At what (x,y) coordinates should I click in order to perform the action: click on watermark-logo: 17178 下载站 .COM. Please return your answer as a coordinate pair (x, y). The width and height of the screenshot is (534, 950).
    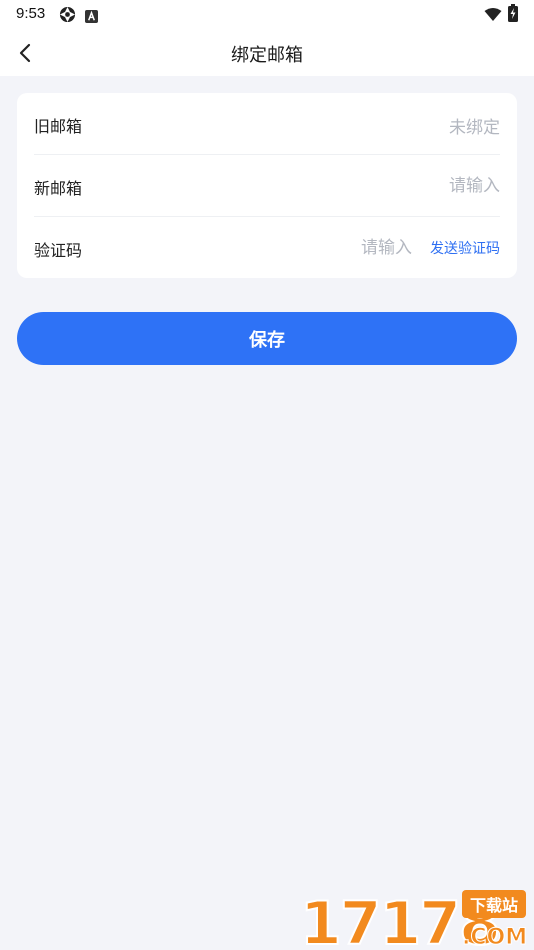
    Looking at the image, I should click on (414, 918).